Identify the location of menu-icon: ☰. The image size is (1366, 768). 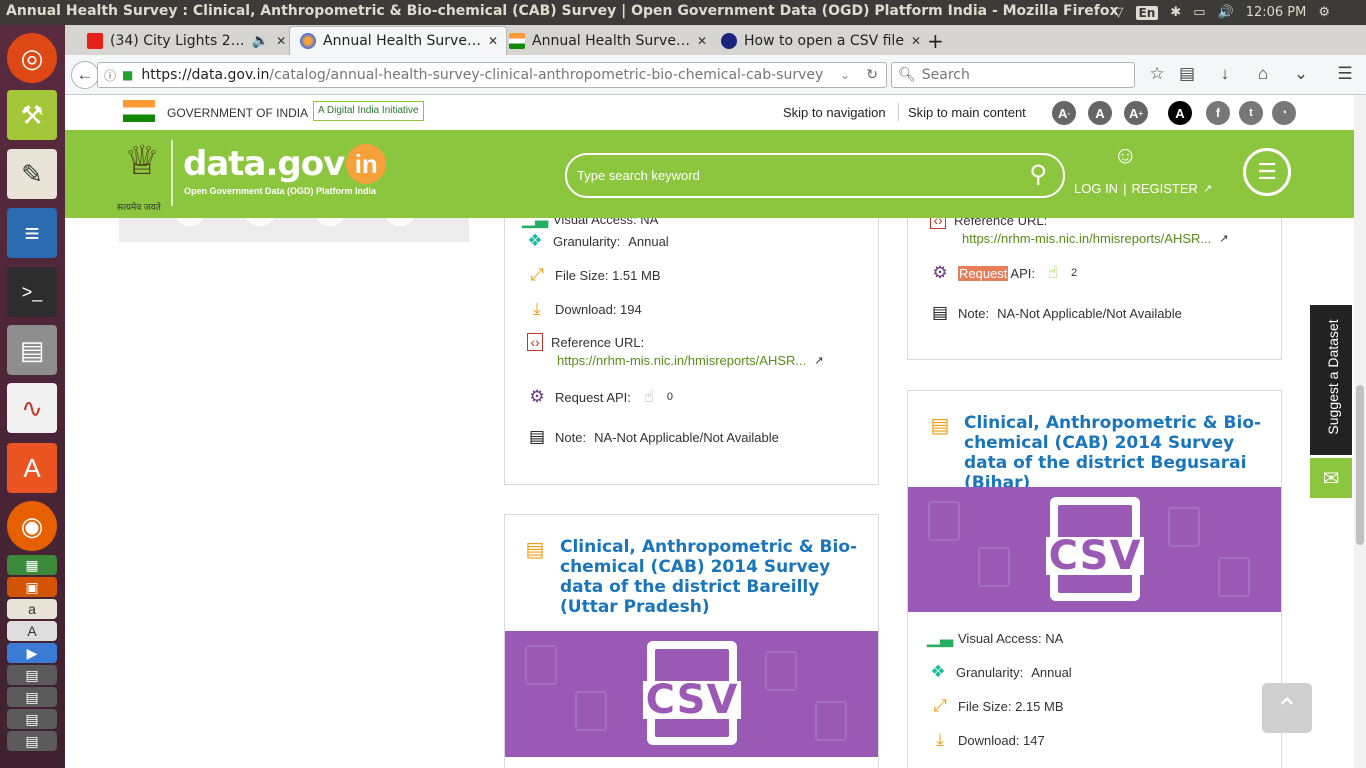
(1345, 74).